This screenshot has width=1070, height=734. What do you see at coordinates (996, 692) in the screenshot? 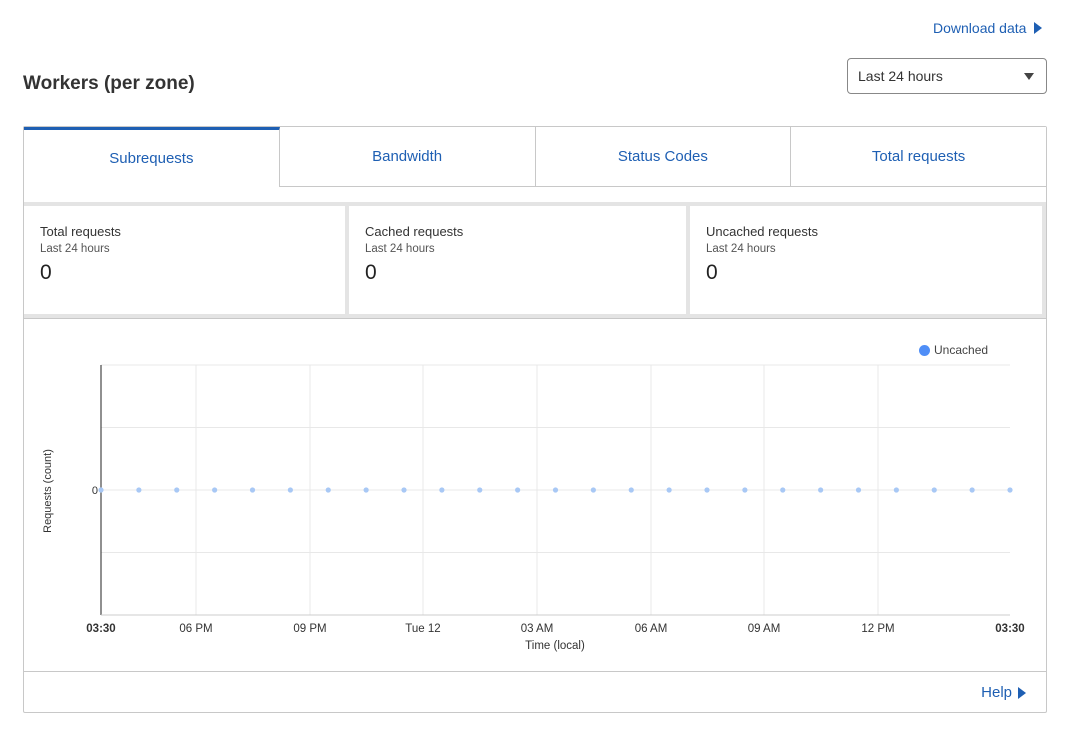
I see `help-label: Help` at bounding box center [996, 692].